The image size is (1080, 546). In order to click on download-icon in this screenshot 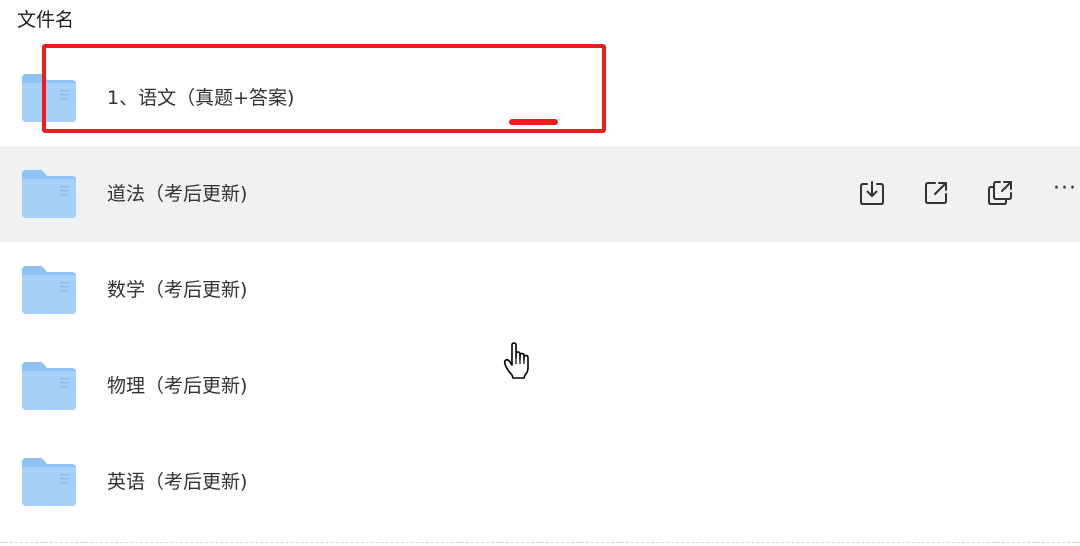, I will do `click(872, 193)`.